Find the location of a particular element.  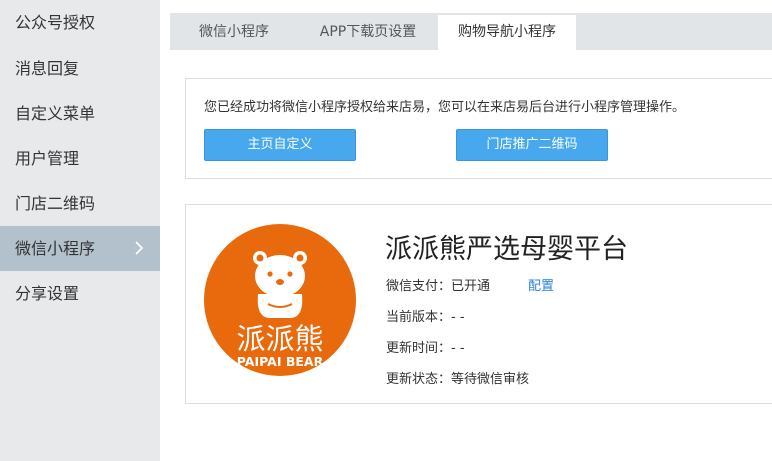

update-status-label: 更新状态： is located at coordinates (419, 379).